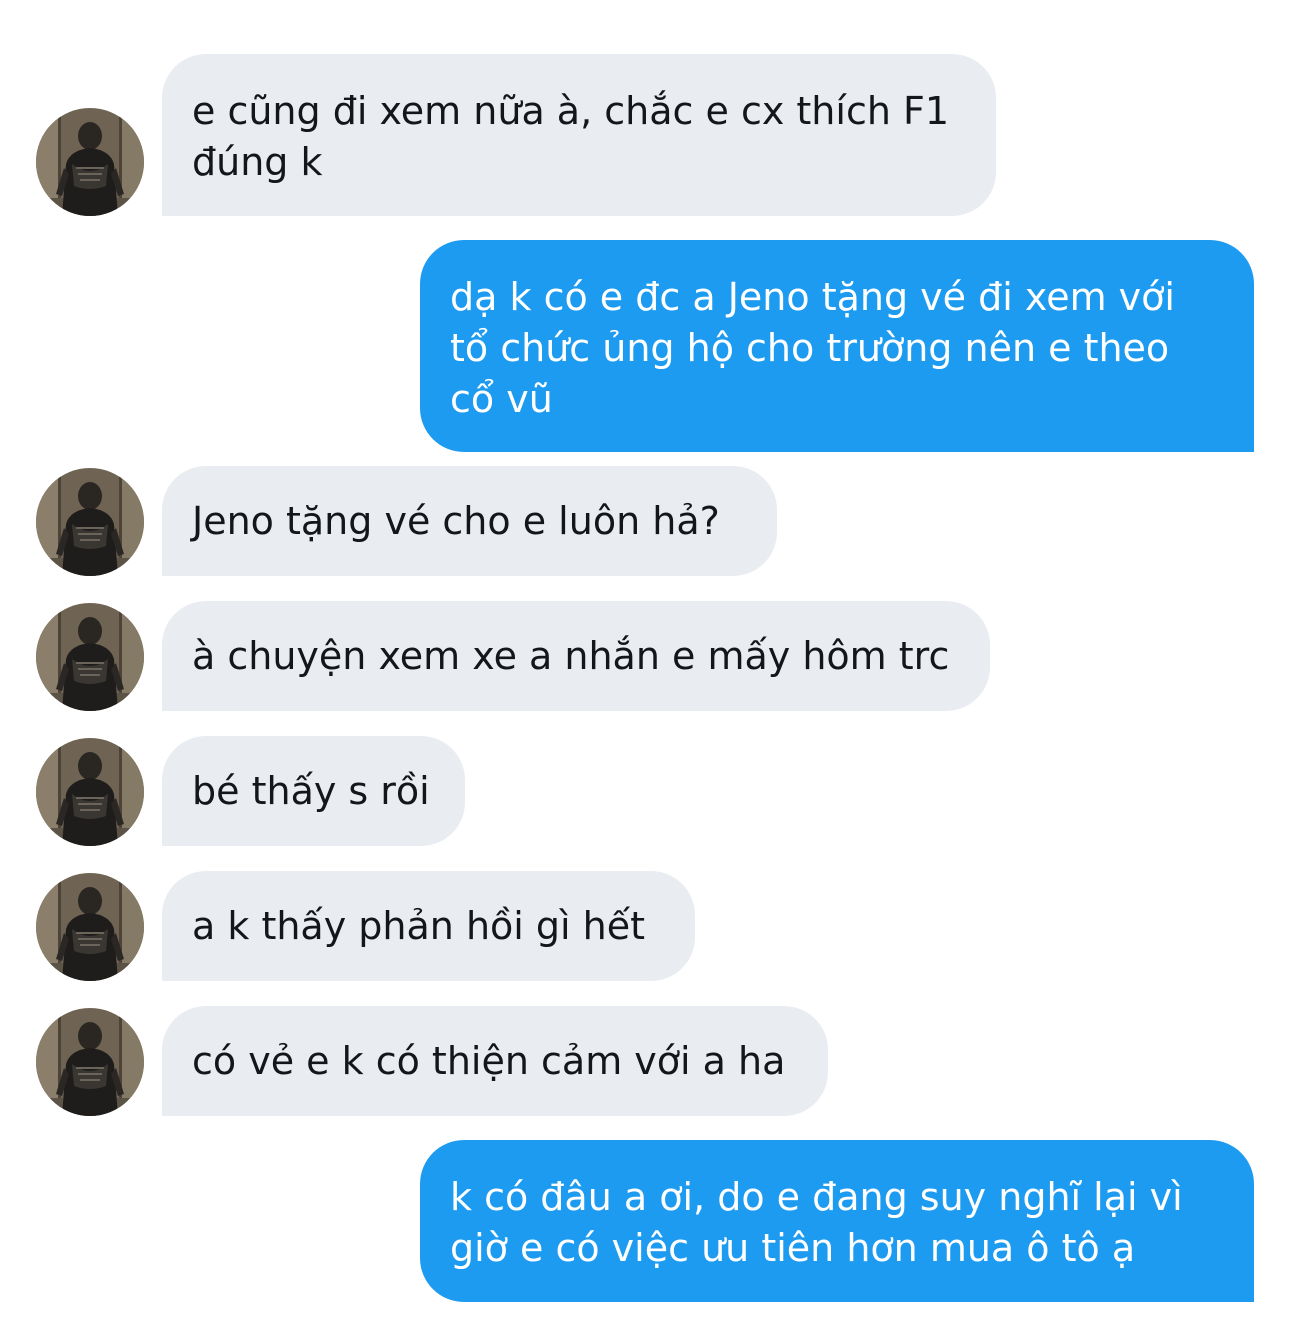 Image resolution: width=1290 pixels, height=1328 pixels. I want to click on message-bubble-incoming: a k thấy phản hồi gì hết, so click(428, 926).